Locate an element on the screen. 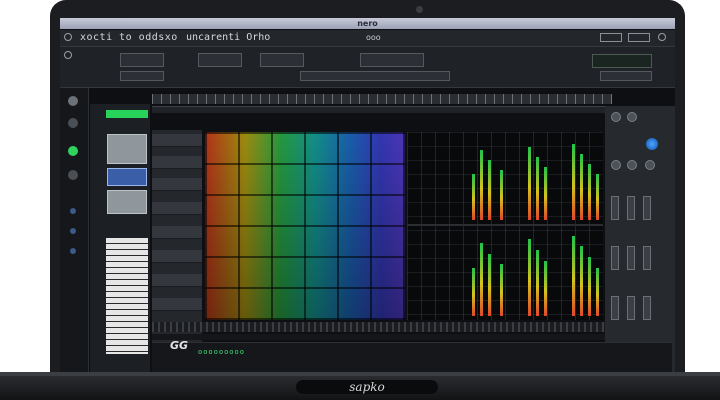  mixer-divider is located at coordinates (505, 225).